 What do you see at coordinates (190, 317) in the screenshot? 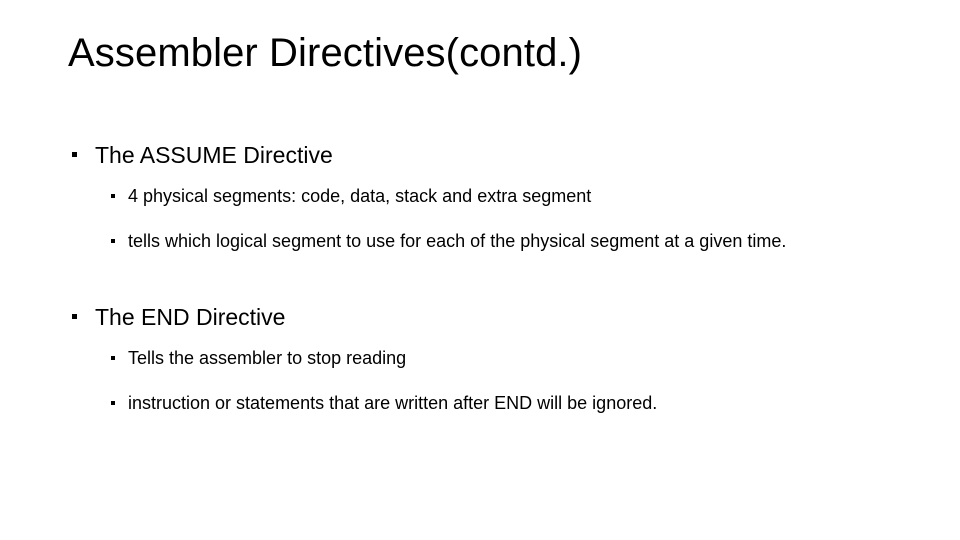
I see `bullet-level1-label: The END Directive` at bounding box center [190, 317].